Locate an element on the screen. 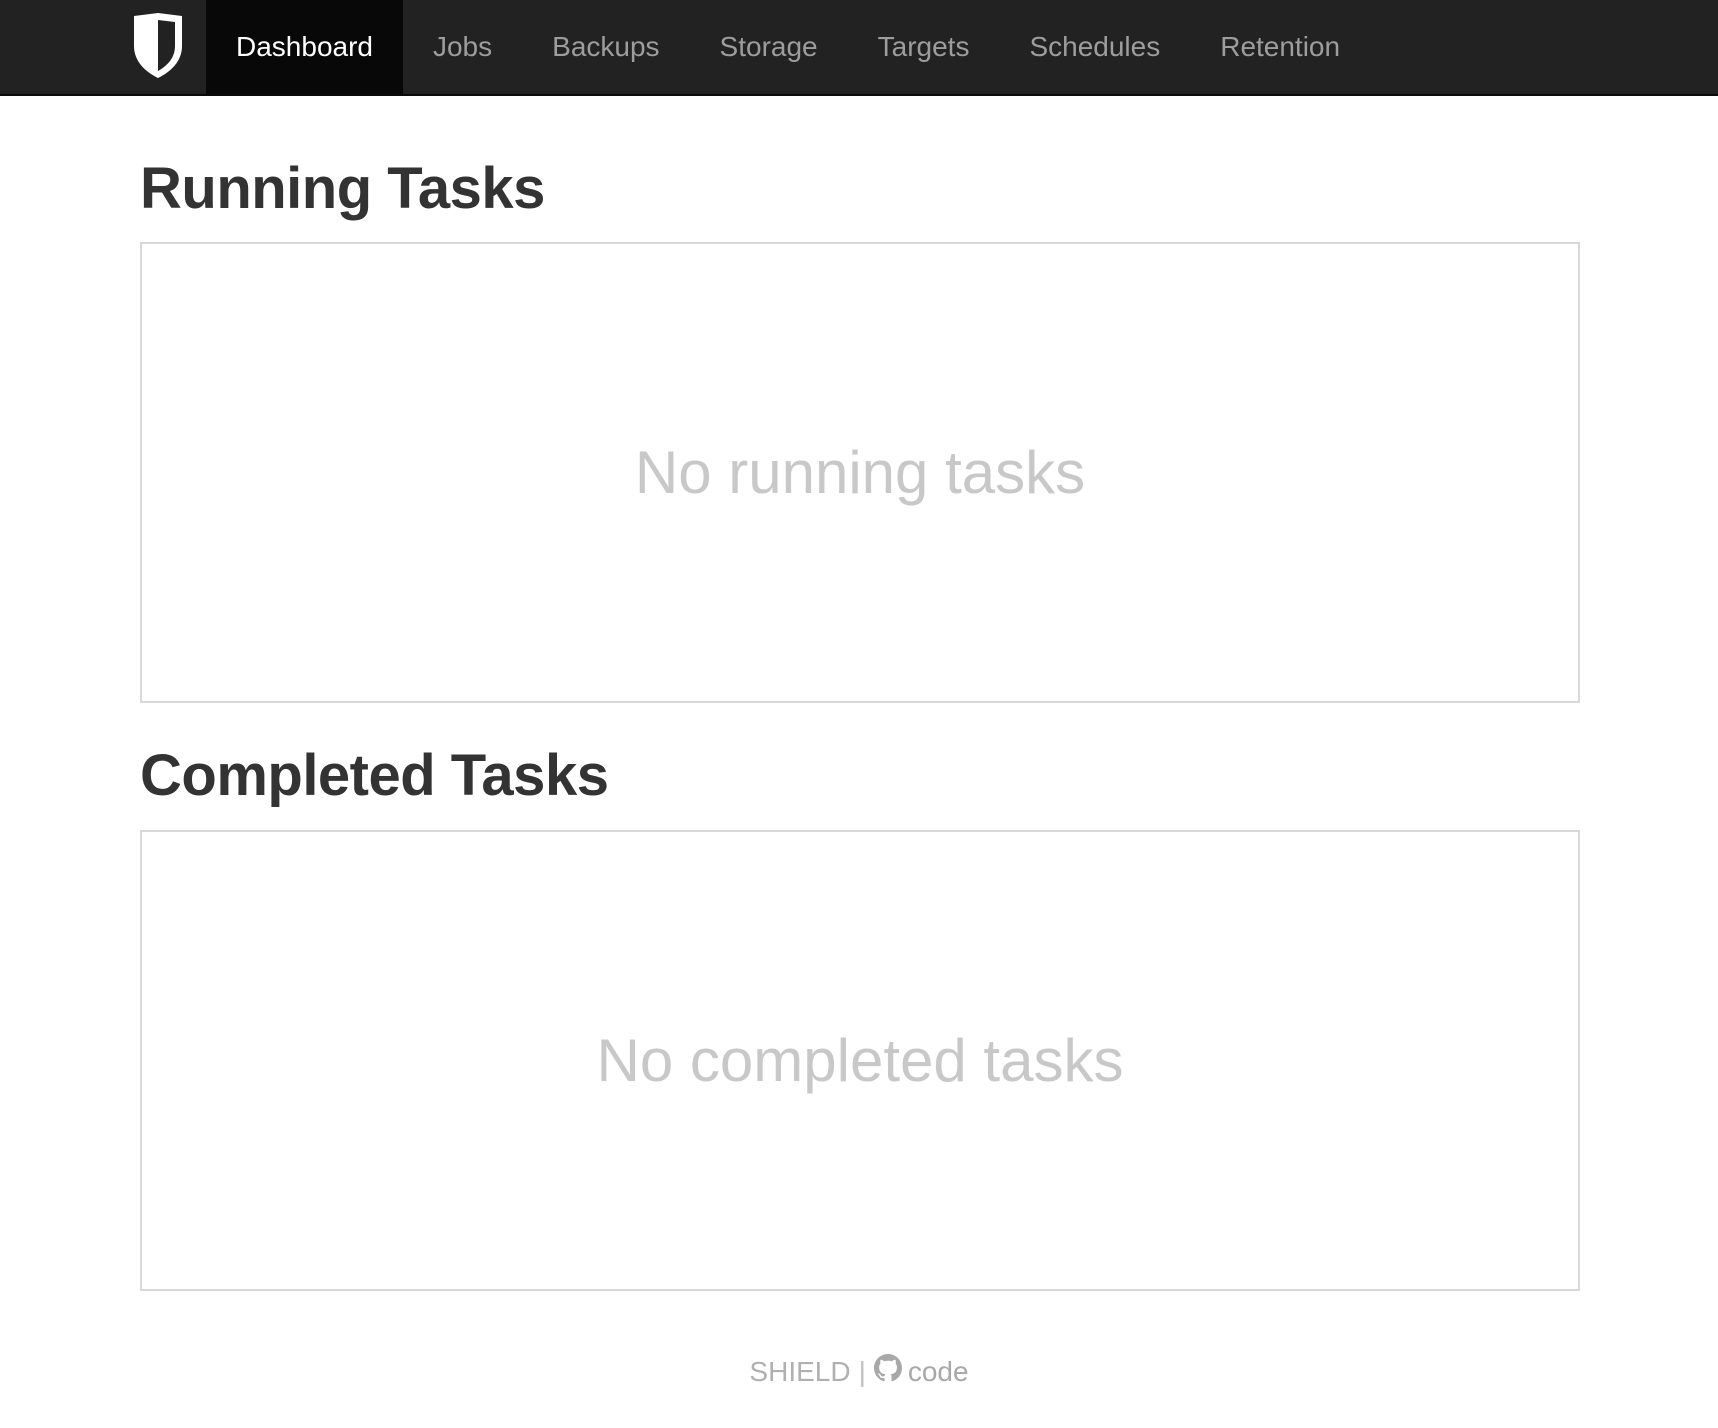 This screenshot has height=1428, width=1718. running-tasks-empty-message: No running tasks is located at coordinates (860, 472).